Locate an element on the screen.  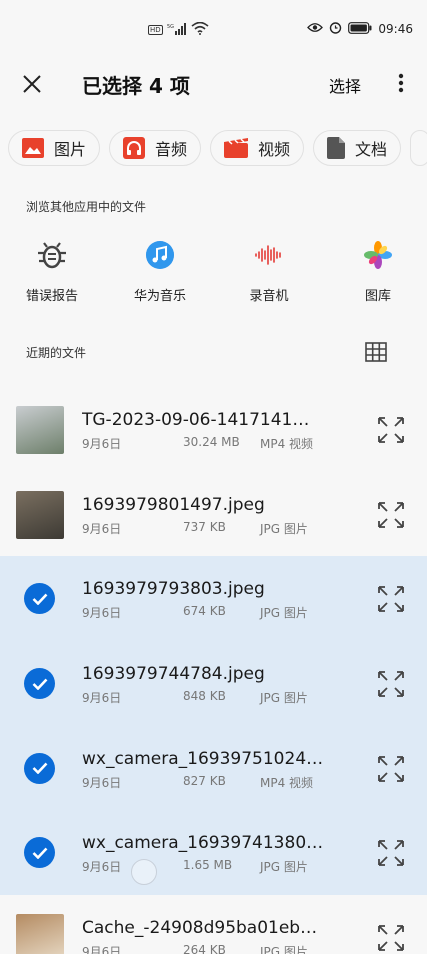
file-size: 827 KB is located at coordinates (204, 780).